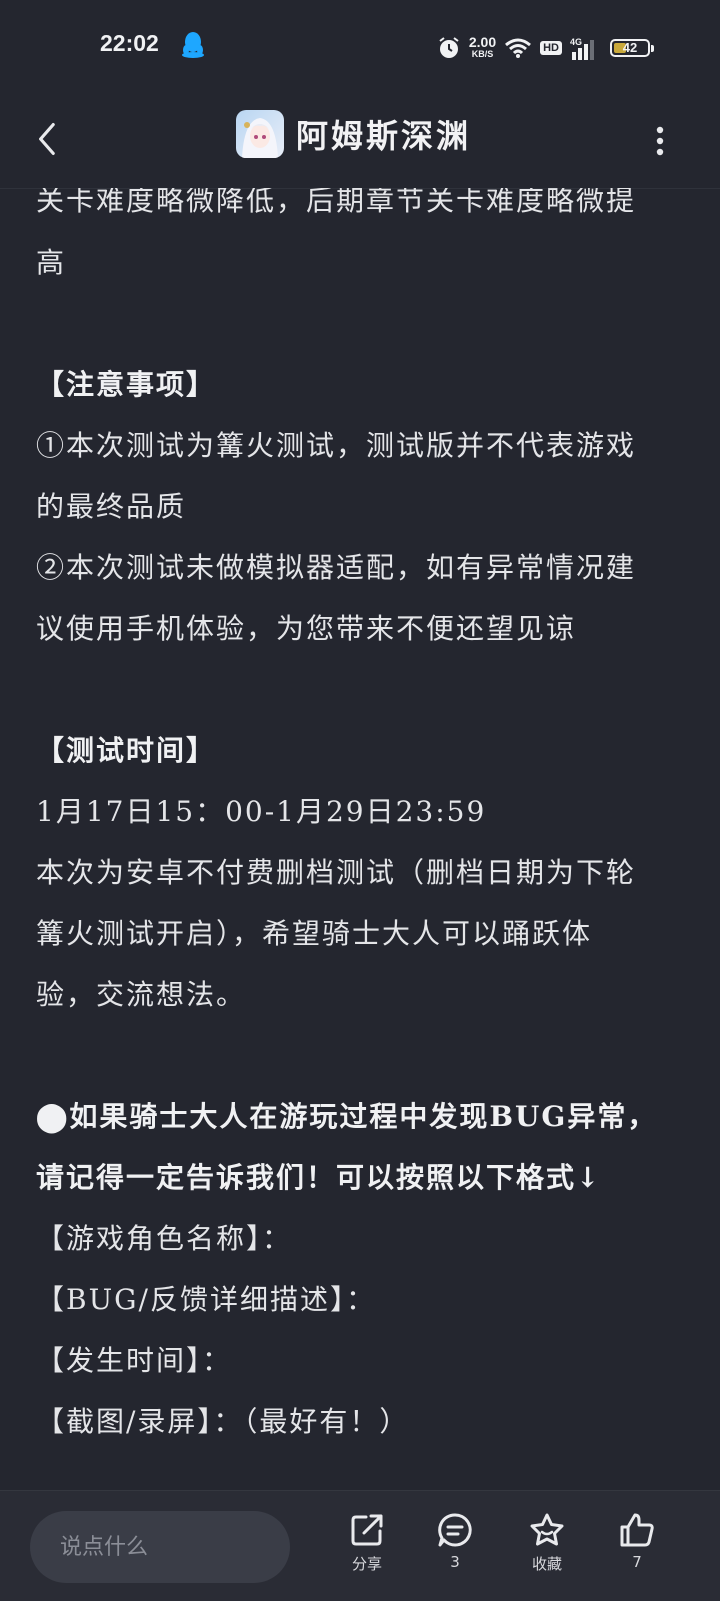  Describe the element at coordinates (336, 567) in the screenshot. I see `text-line: ②本次测试未做模拟器适配，如有异常情况建` at that location.